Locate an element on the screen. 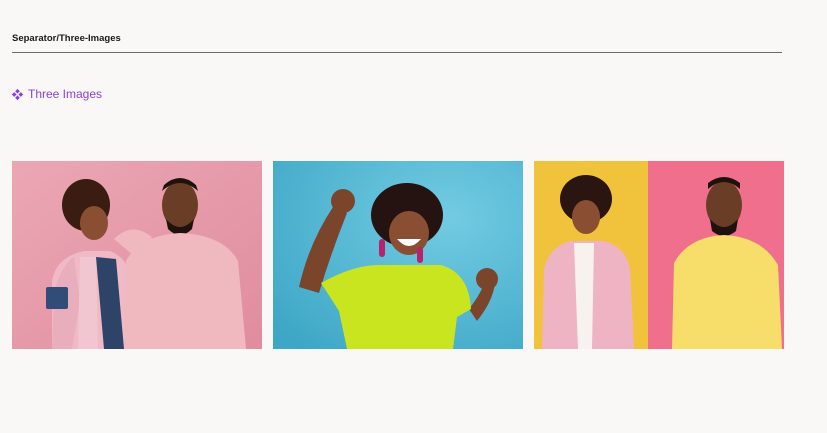 Image resolution: width=827 pixels, height=433 pixels. component-diamond-icon is located at coordinates (17, 94).